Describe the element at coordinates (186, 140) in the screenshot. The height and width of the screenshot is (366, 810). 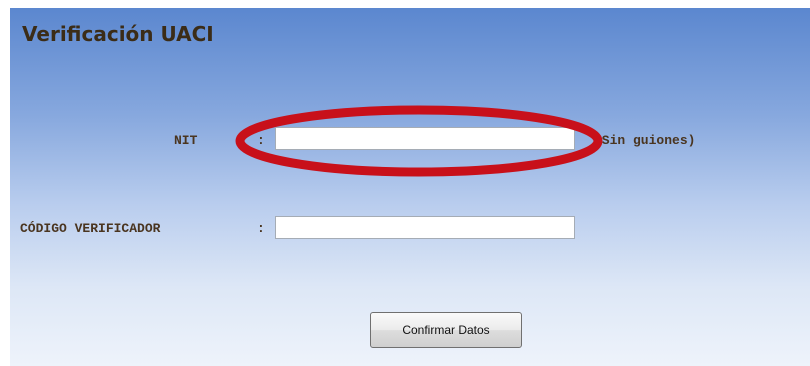
I see `nit-label: NIT` at that location.